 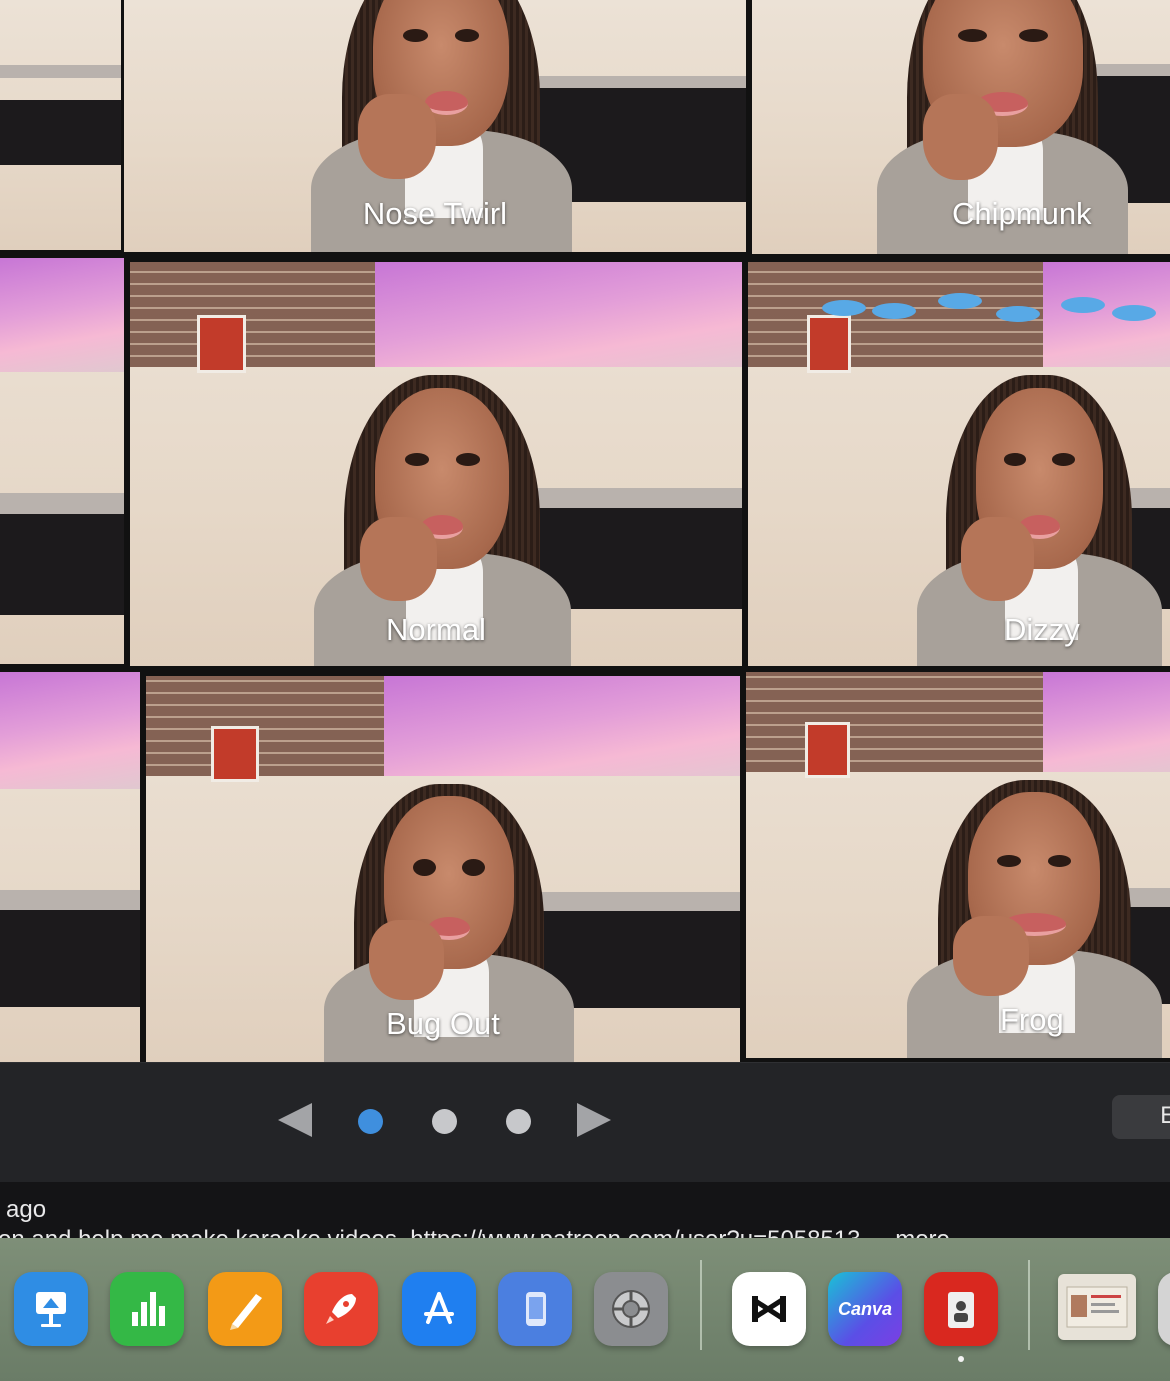 I want to click on running-indicator, so click(x=961, y=1359).